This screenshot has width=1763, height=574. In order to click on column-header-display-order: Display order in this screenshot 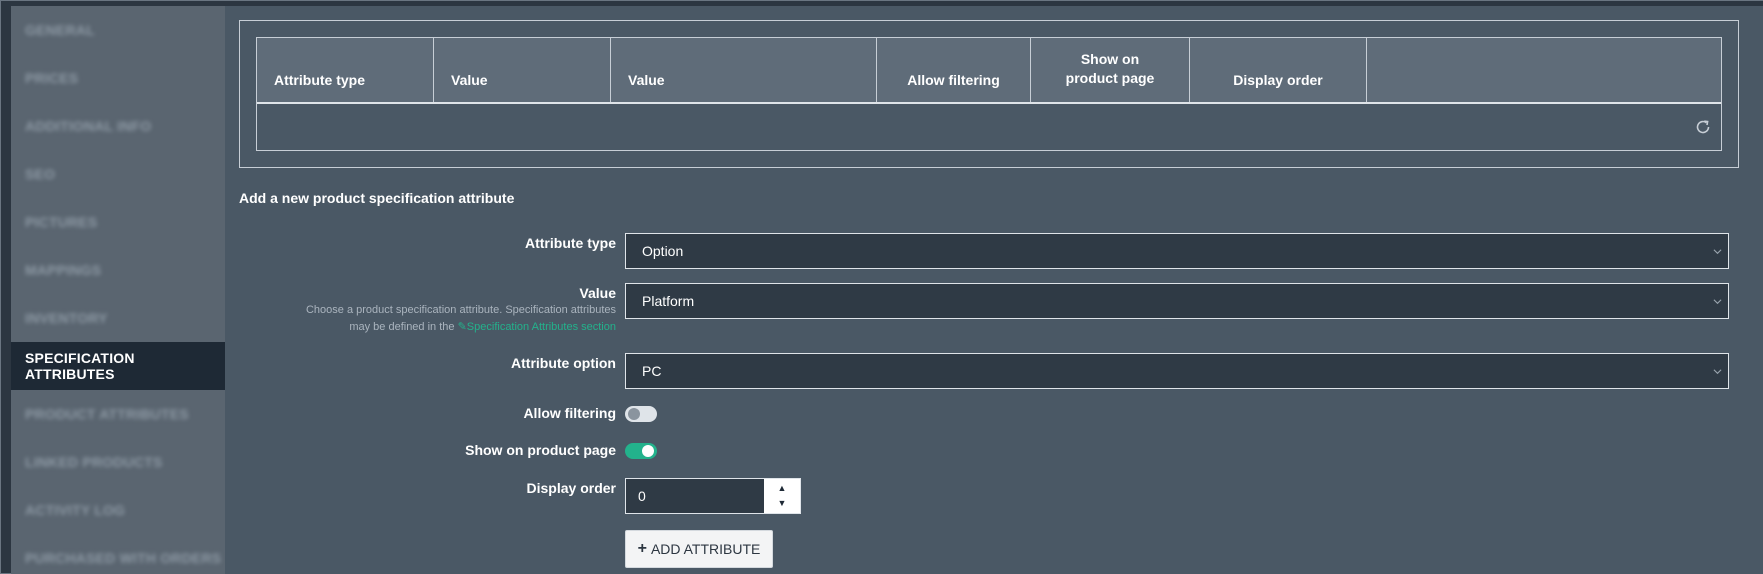, I will do `click(1278, 70)`.